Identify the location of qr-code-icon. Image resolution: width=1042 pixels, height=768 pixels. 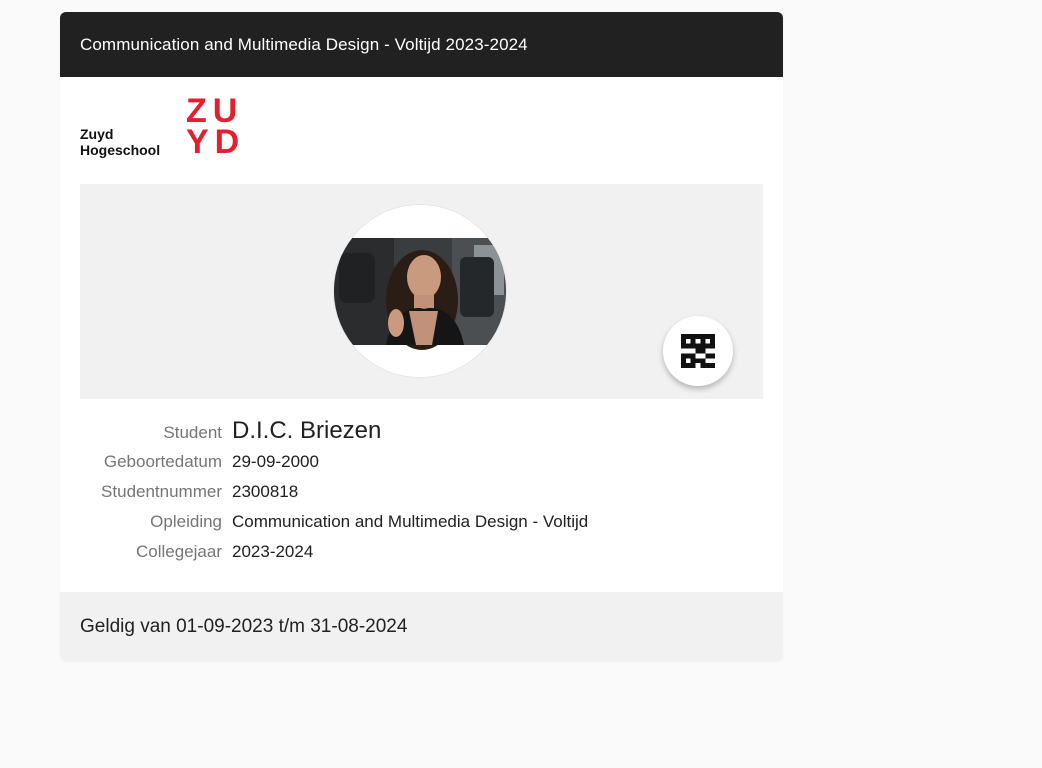
(698, 351).